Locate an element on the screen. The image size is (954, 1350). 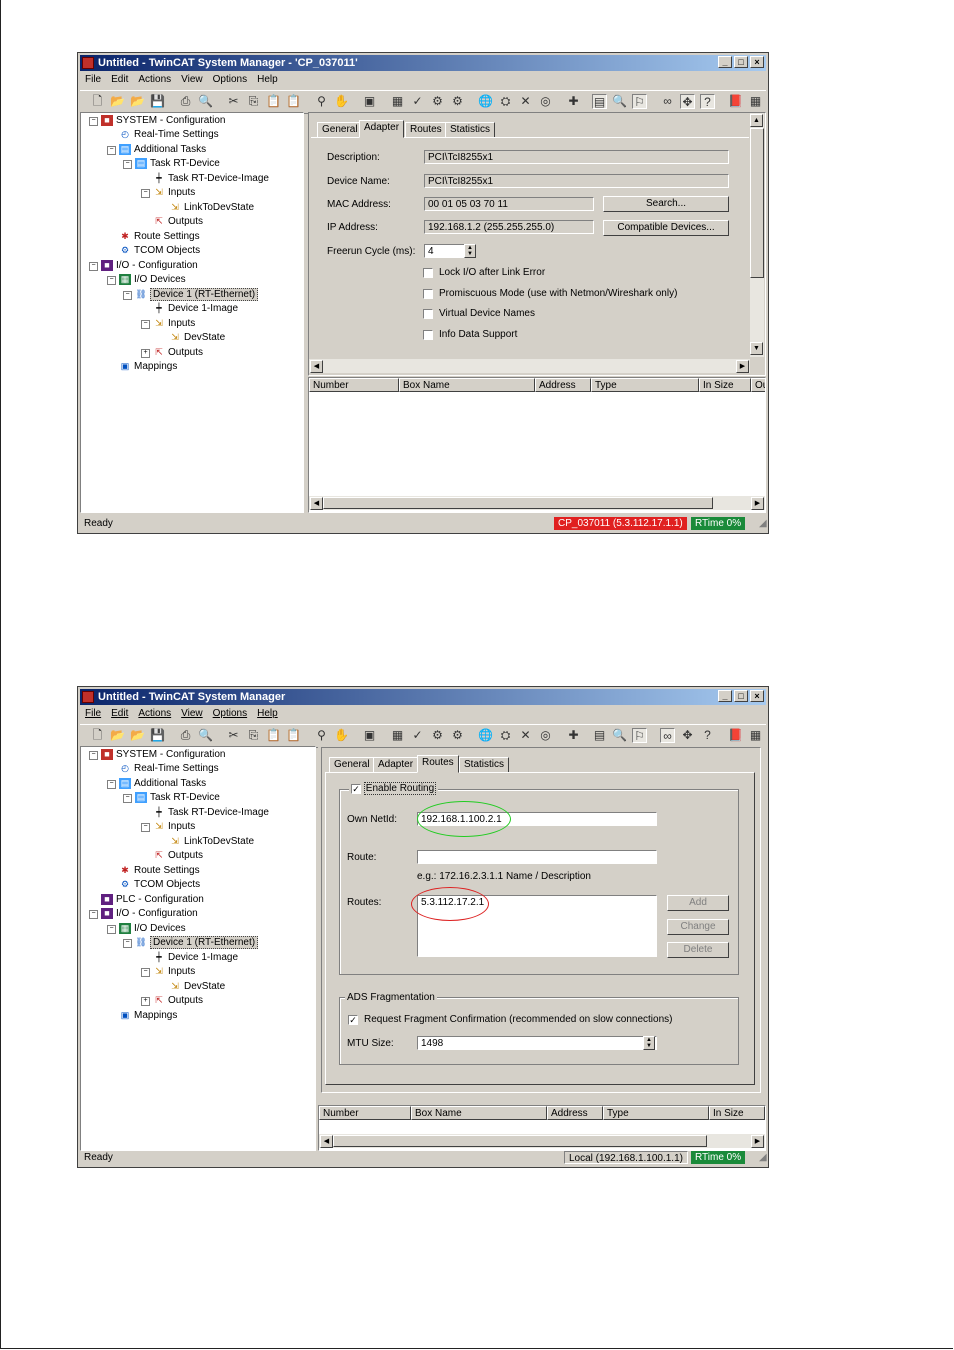
route-input is located at coordinates (537, 857).